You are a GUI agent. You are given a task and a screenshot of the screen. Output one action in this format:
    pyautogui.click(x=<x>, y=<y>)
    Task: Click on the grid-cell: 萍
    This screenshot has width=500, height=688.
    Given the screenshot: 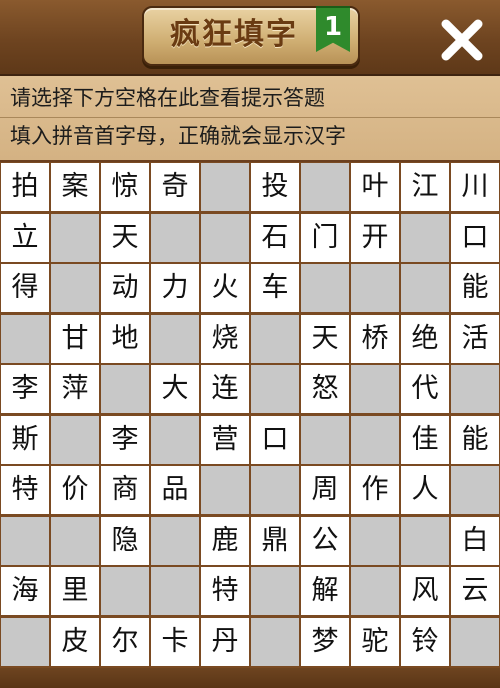 What is the action you would take?
    pyautogui.click(x=75, y=389)
    